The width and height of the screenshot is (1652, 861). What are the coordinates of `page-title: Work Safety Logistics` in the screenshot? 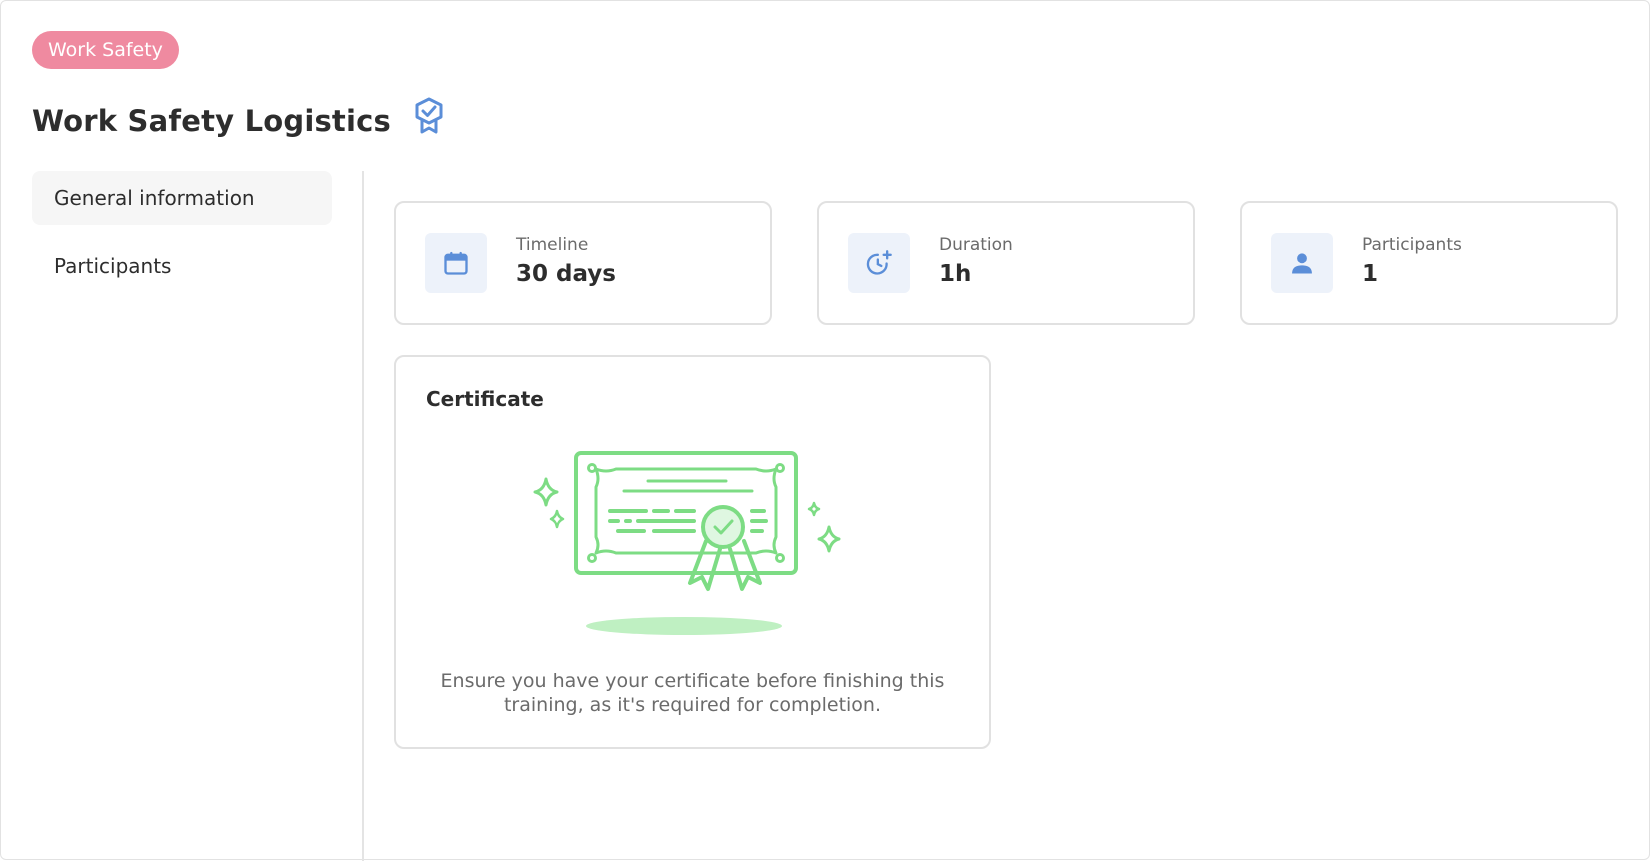 It's located at (211, 121).